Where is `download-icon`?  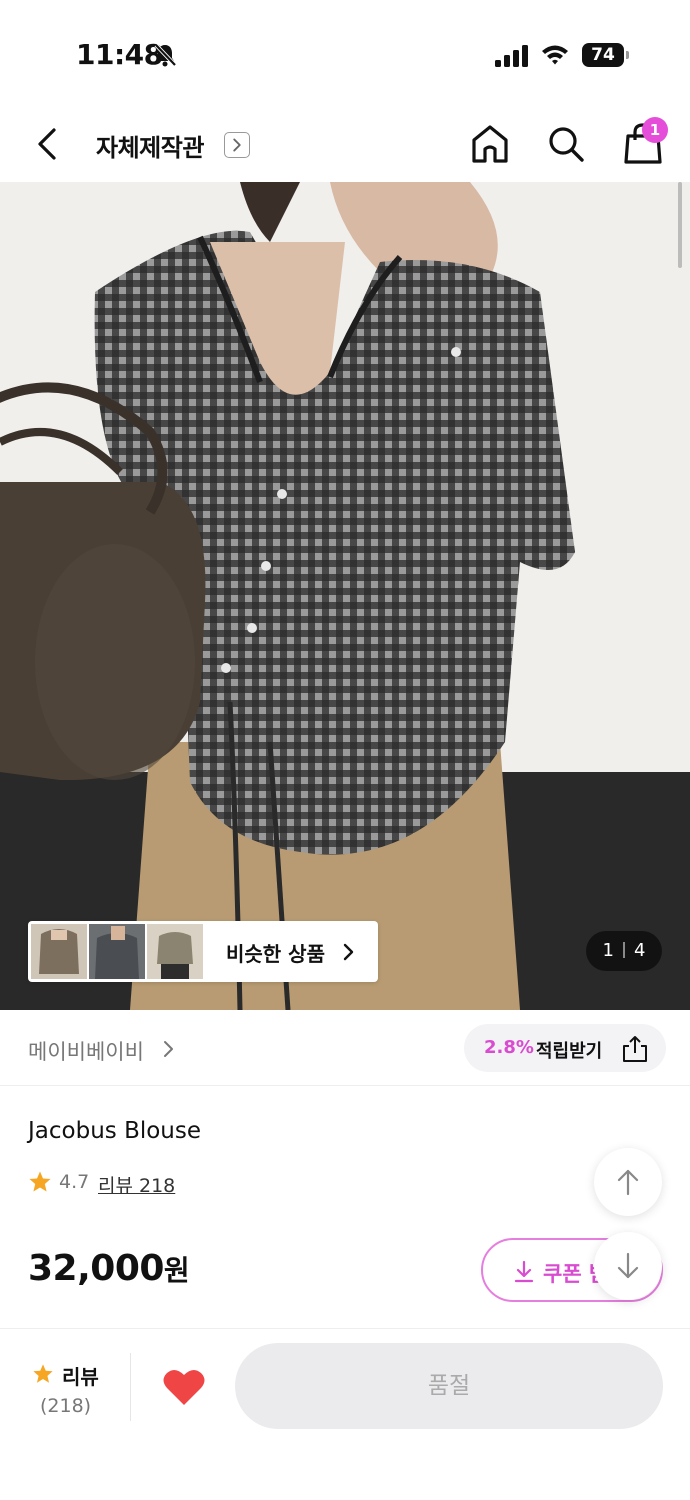 download-icon is located at coordinates (524, 1271).